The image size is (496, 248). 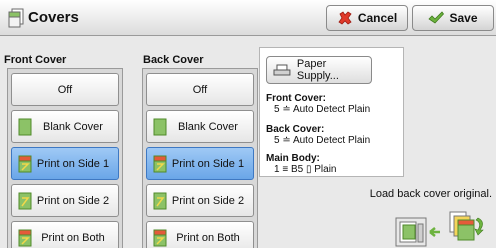 I want to click on main-body-summary: Main Body: 1 ≡ B5 ▯ Plain, so click(x=301, y=164).